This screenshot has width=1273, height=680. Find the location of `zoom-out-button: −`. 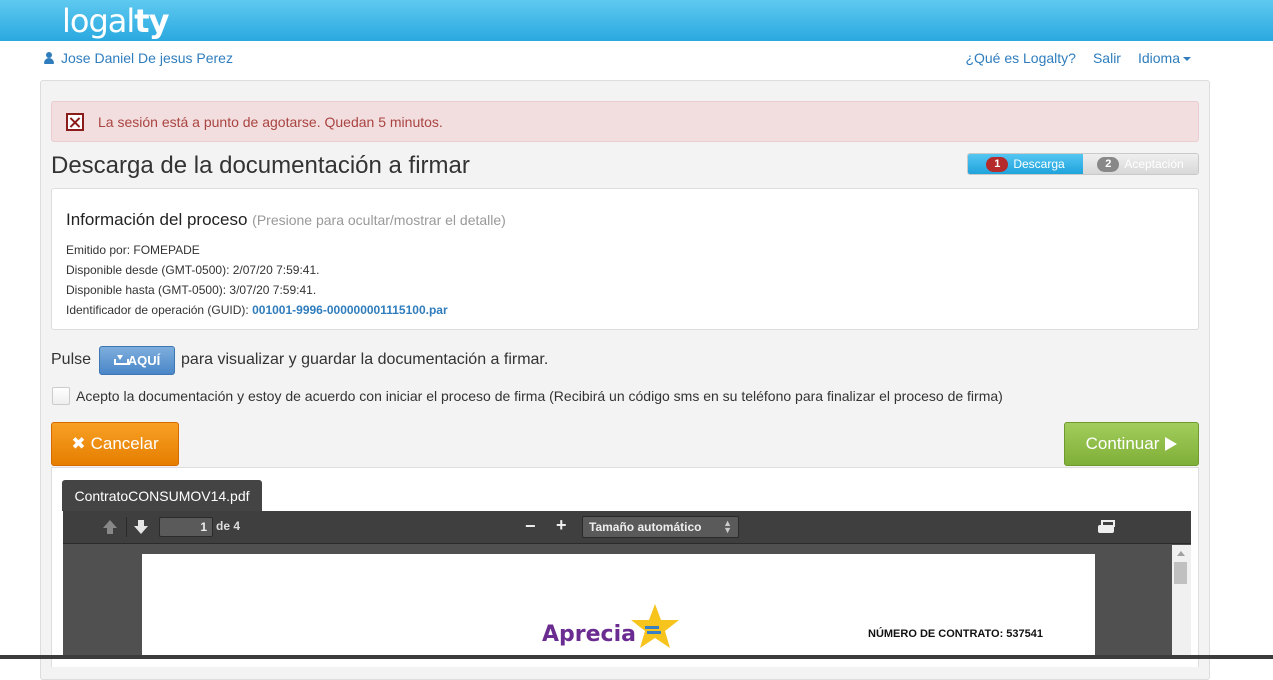

zoom-out-button: − is located at coordinates (530, 526).